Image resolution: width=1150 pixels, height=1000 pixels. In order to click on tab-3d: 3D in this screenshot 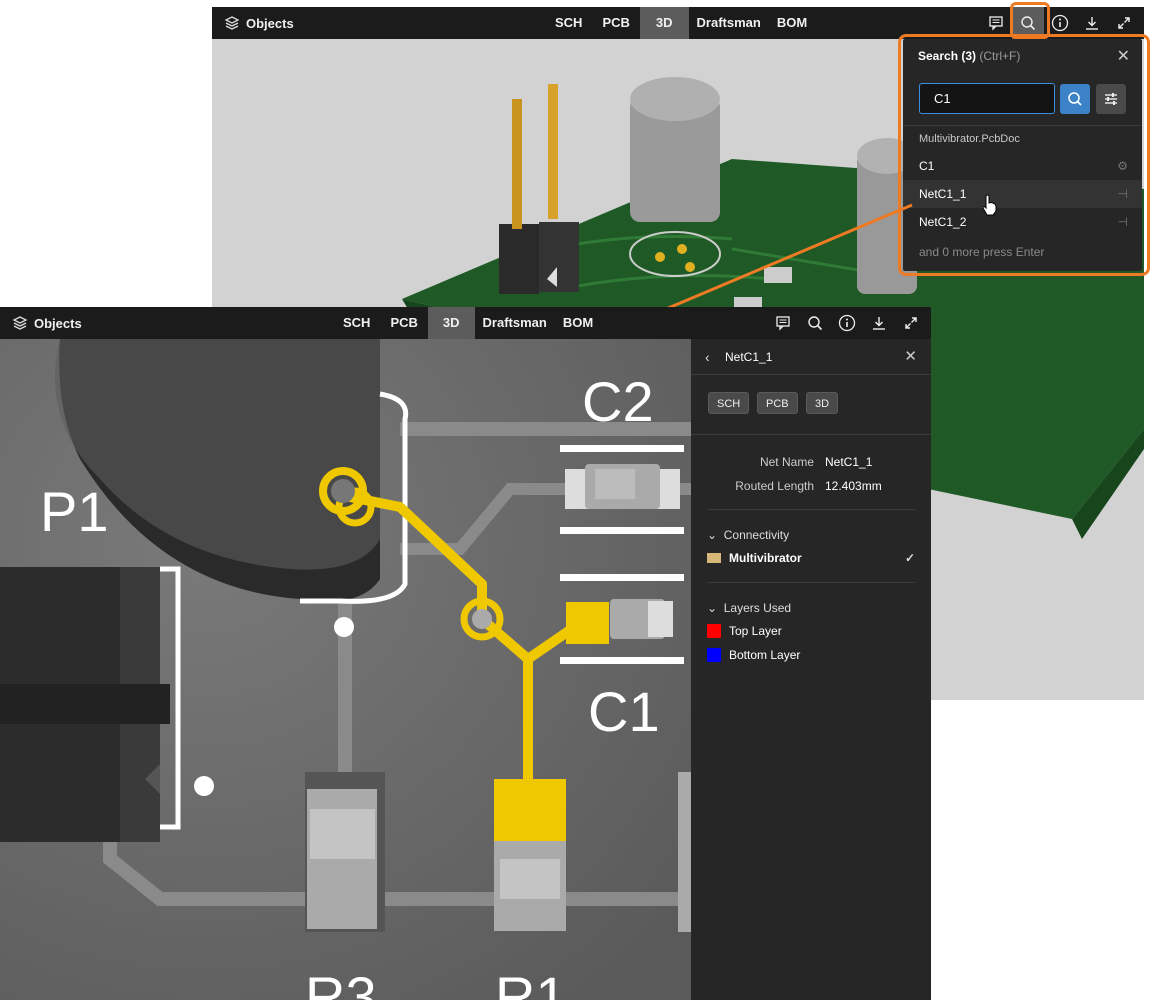, I will do `click(451, 323)`.